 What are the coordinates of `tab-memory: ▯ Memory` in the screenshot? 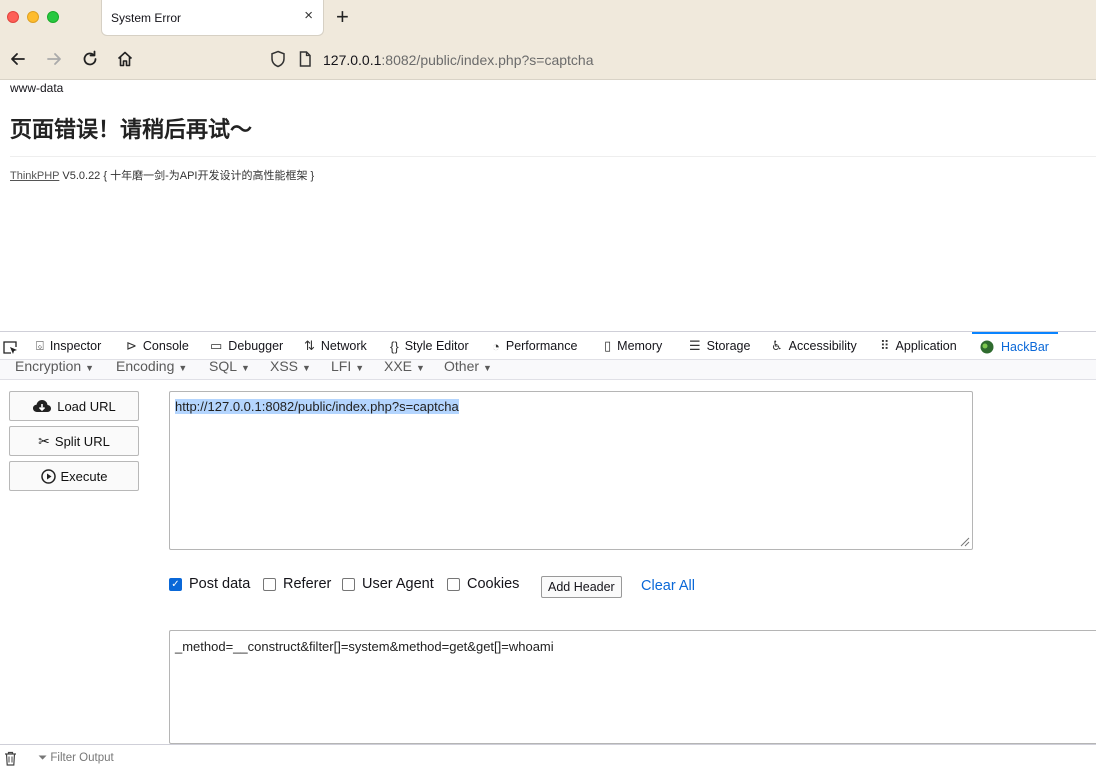 It's located at (633, 346).